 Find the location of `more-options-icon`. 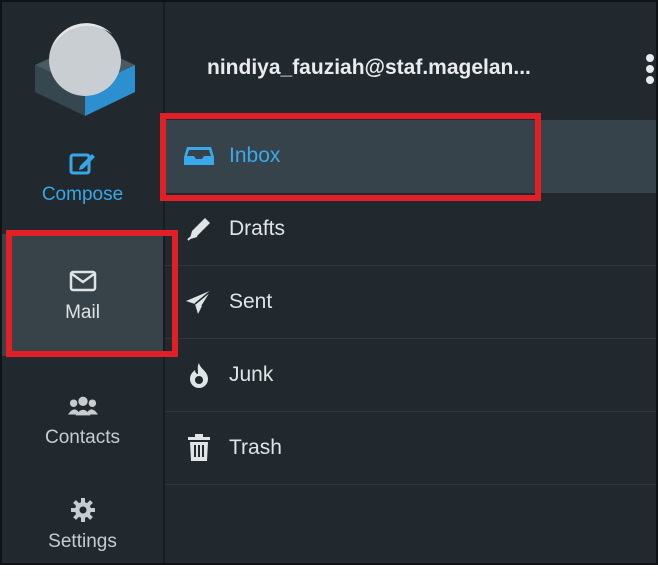

more-options-icon is located at coordinates (648, 70).